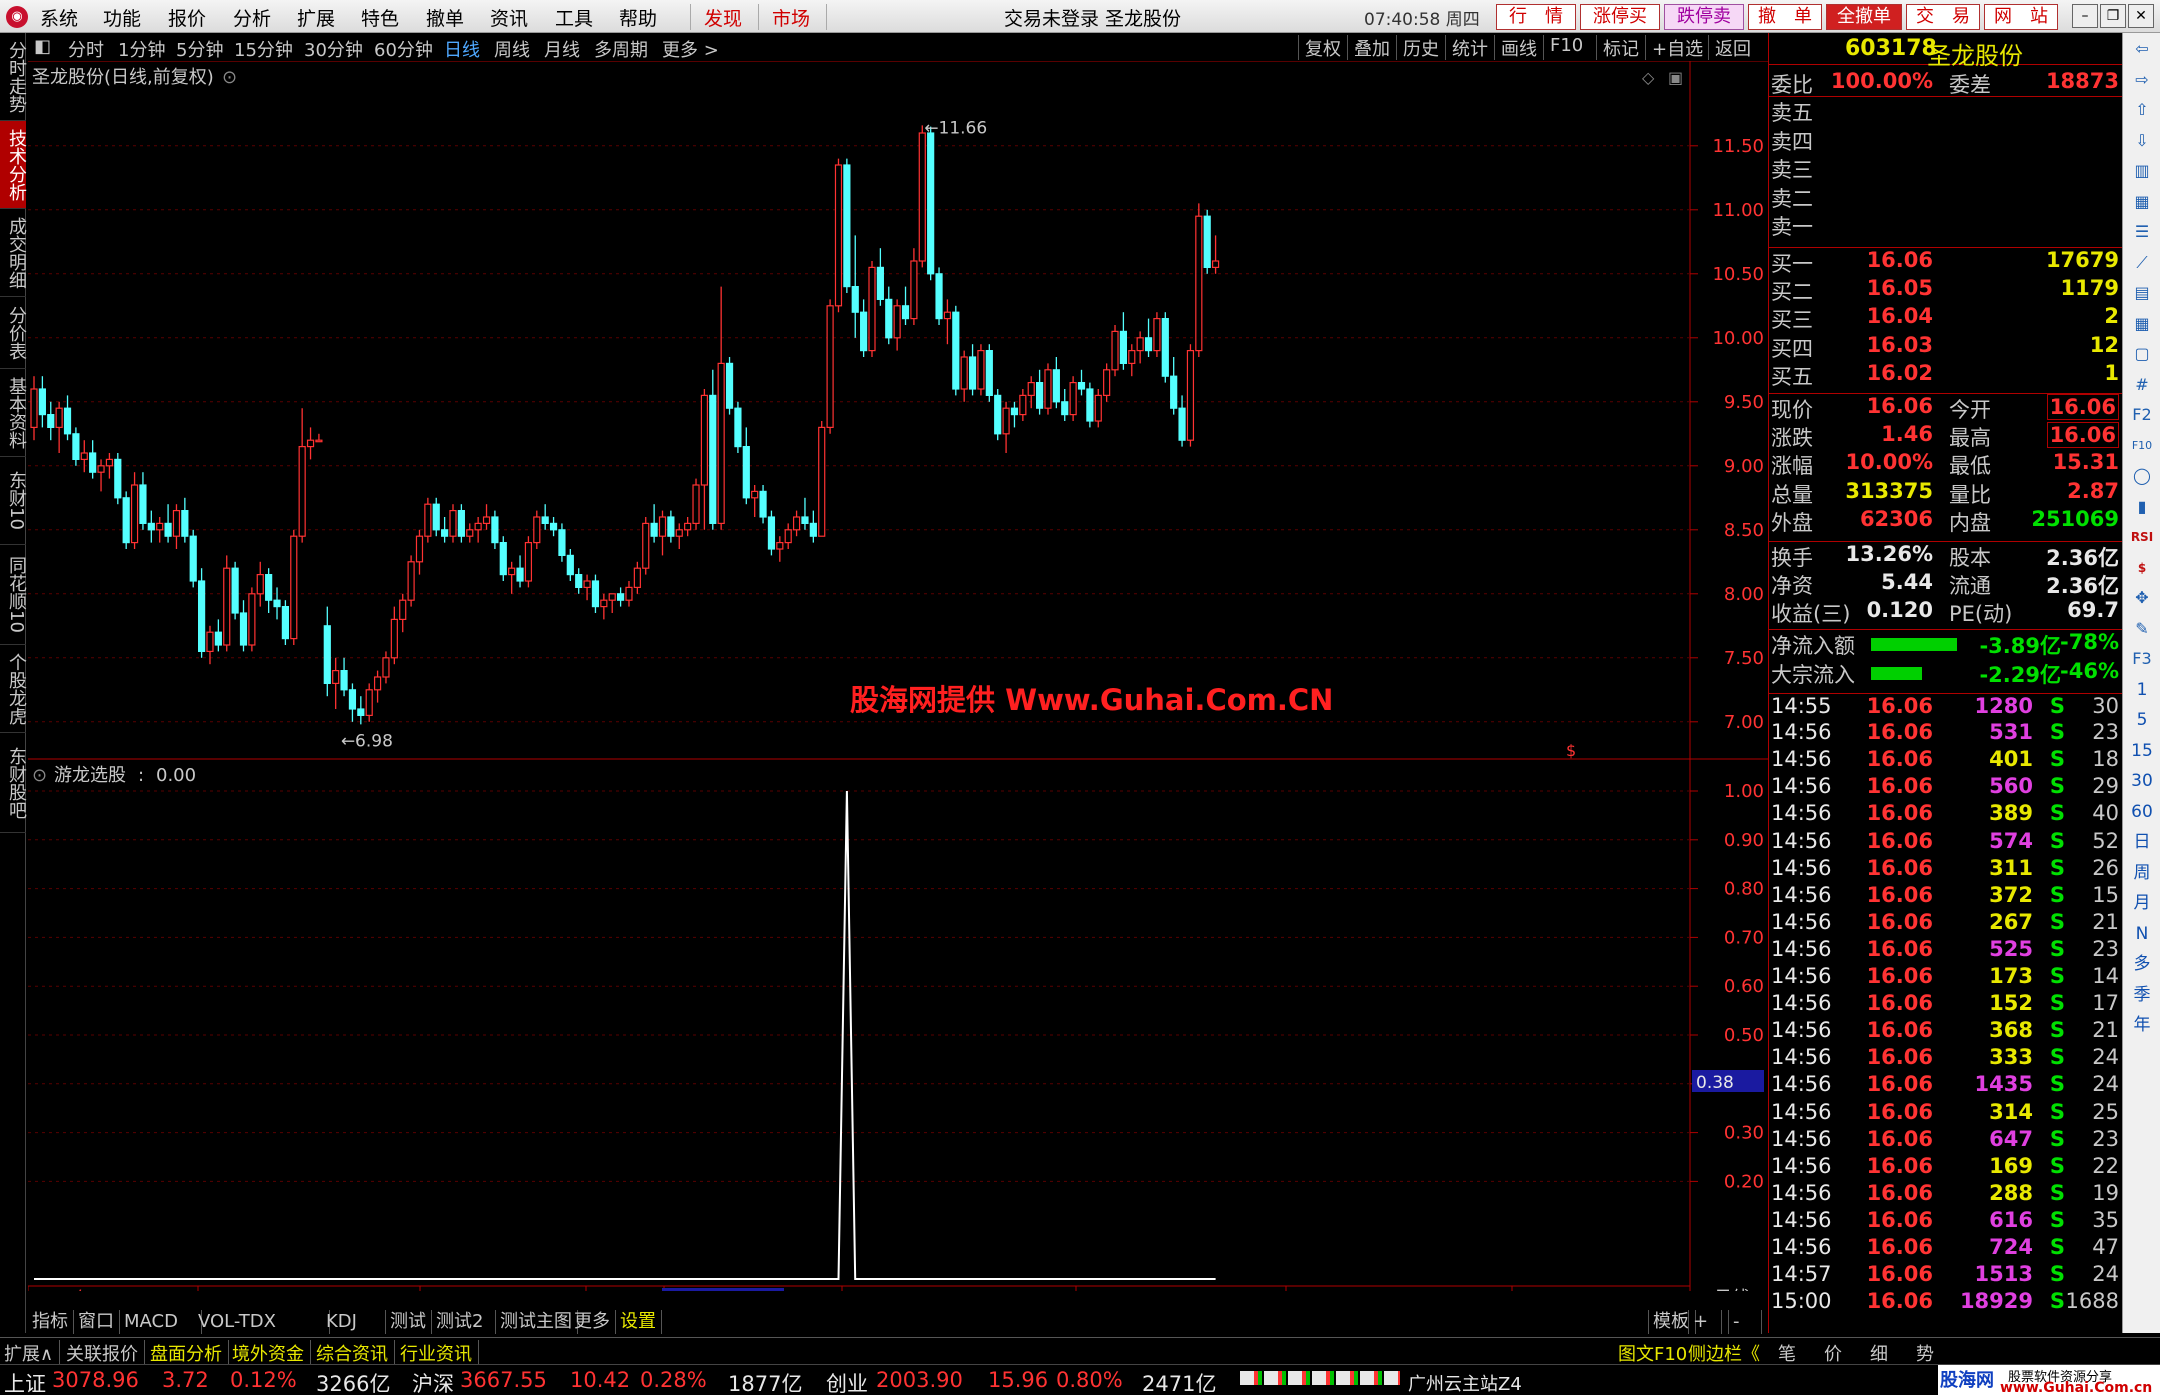 This screenshot has width=2160, height=1395. Describe the element at coordinates (1620, 17) in the screenshot. I see `limit-up-buy-button: 涨停买` at that location.